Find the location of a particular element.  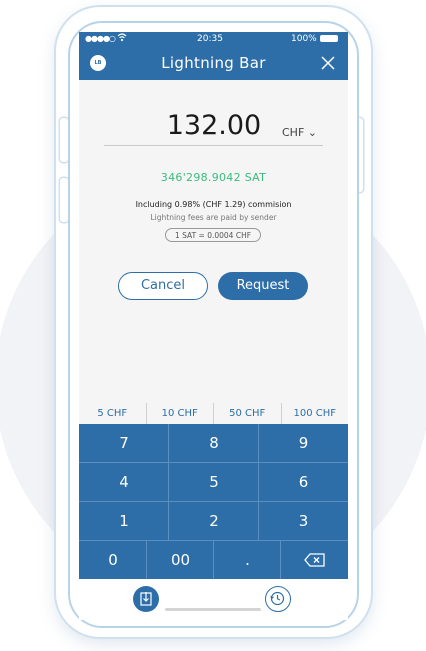

battery-icon is located at coordinates (329, 38).